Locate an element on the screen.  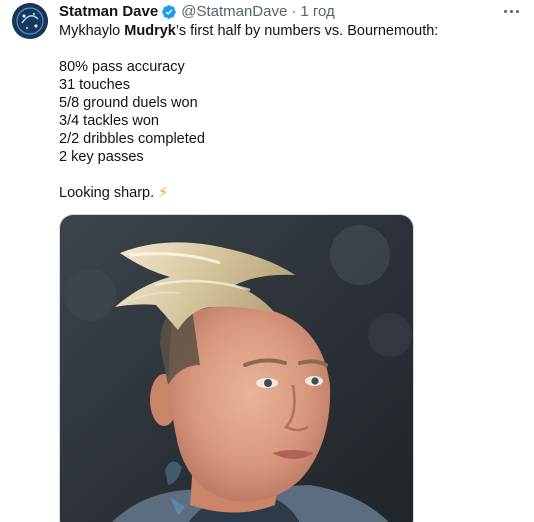
closing-text: Looking sharp. is located at coordinates (109, 193).